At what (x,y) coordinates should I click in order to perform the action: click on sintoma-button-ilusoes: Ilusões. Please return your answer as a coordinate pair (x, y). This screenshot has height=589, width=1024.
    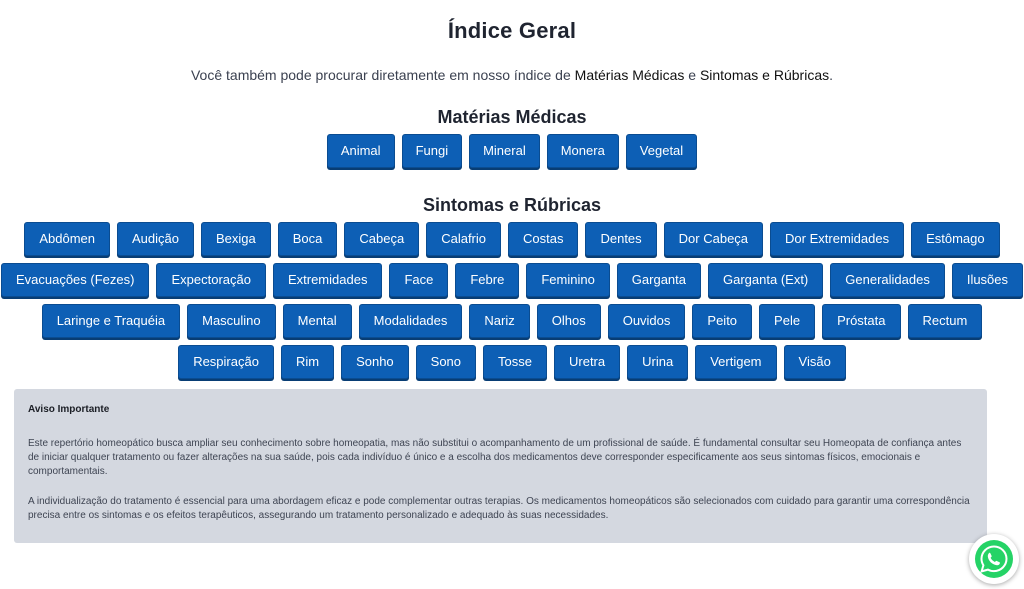
    Looking at the image, I should click on (987, 280).